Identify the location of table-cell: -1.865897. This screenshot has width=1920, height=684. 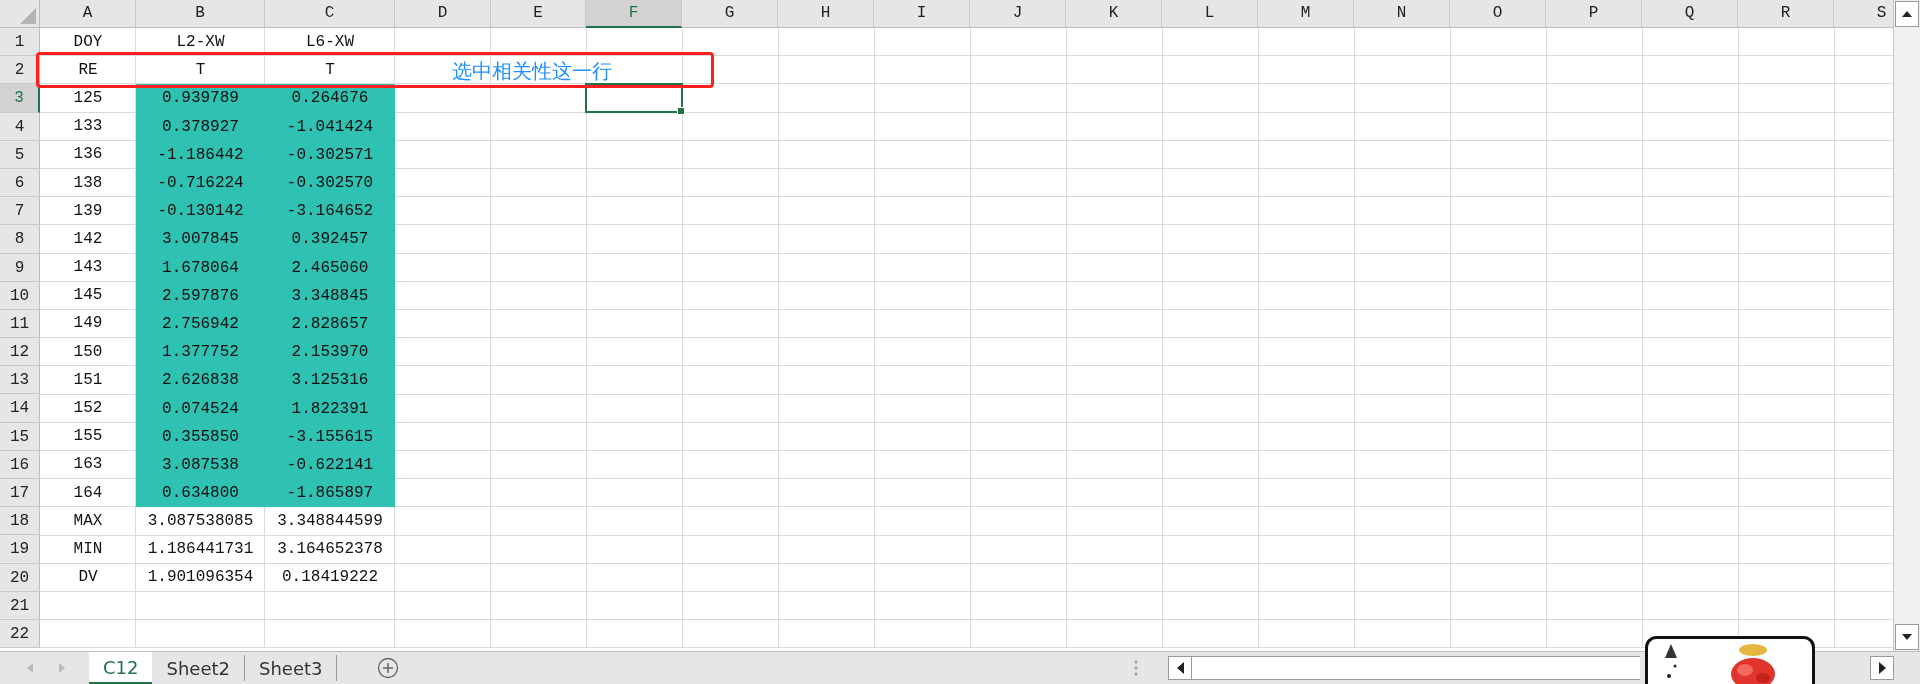
(330, 493).